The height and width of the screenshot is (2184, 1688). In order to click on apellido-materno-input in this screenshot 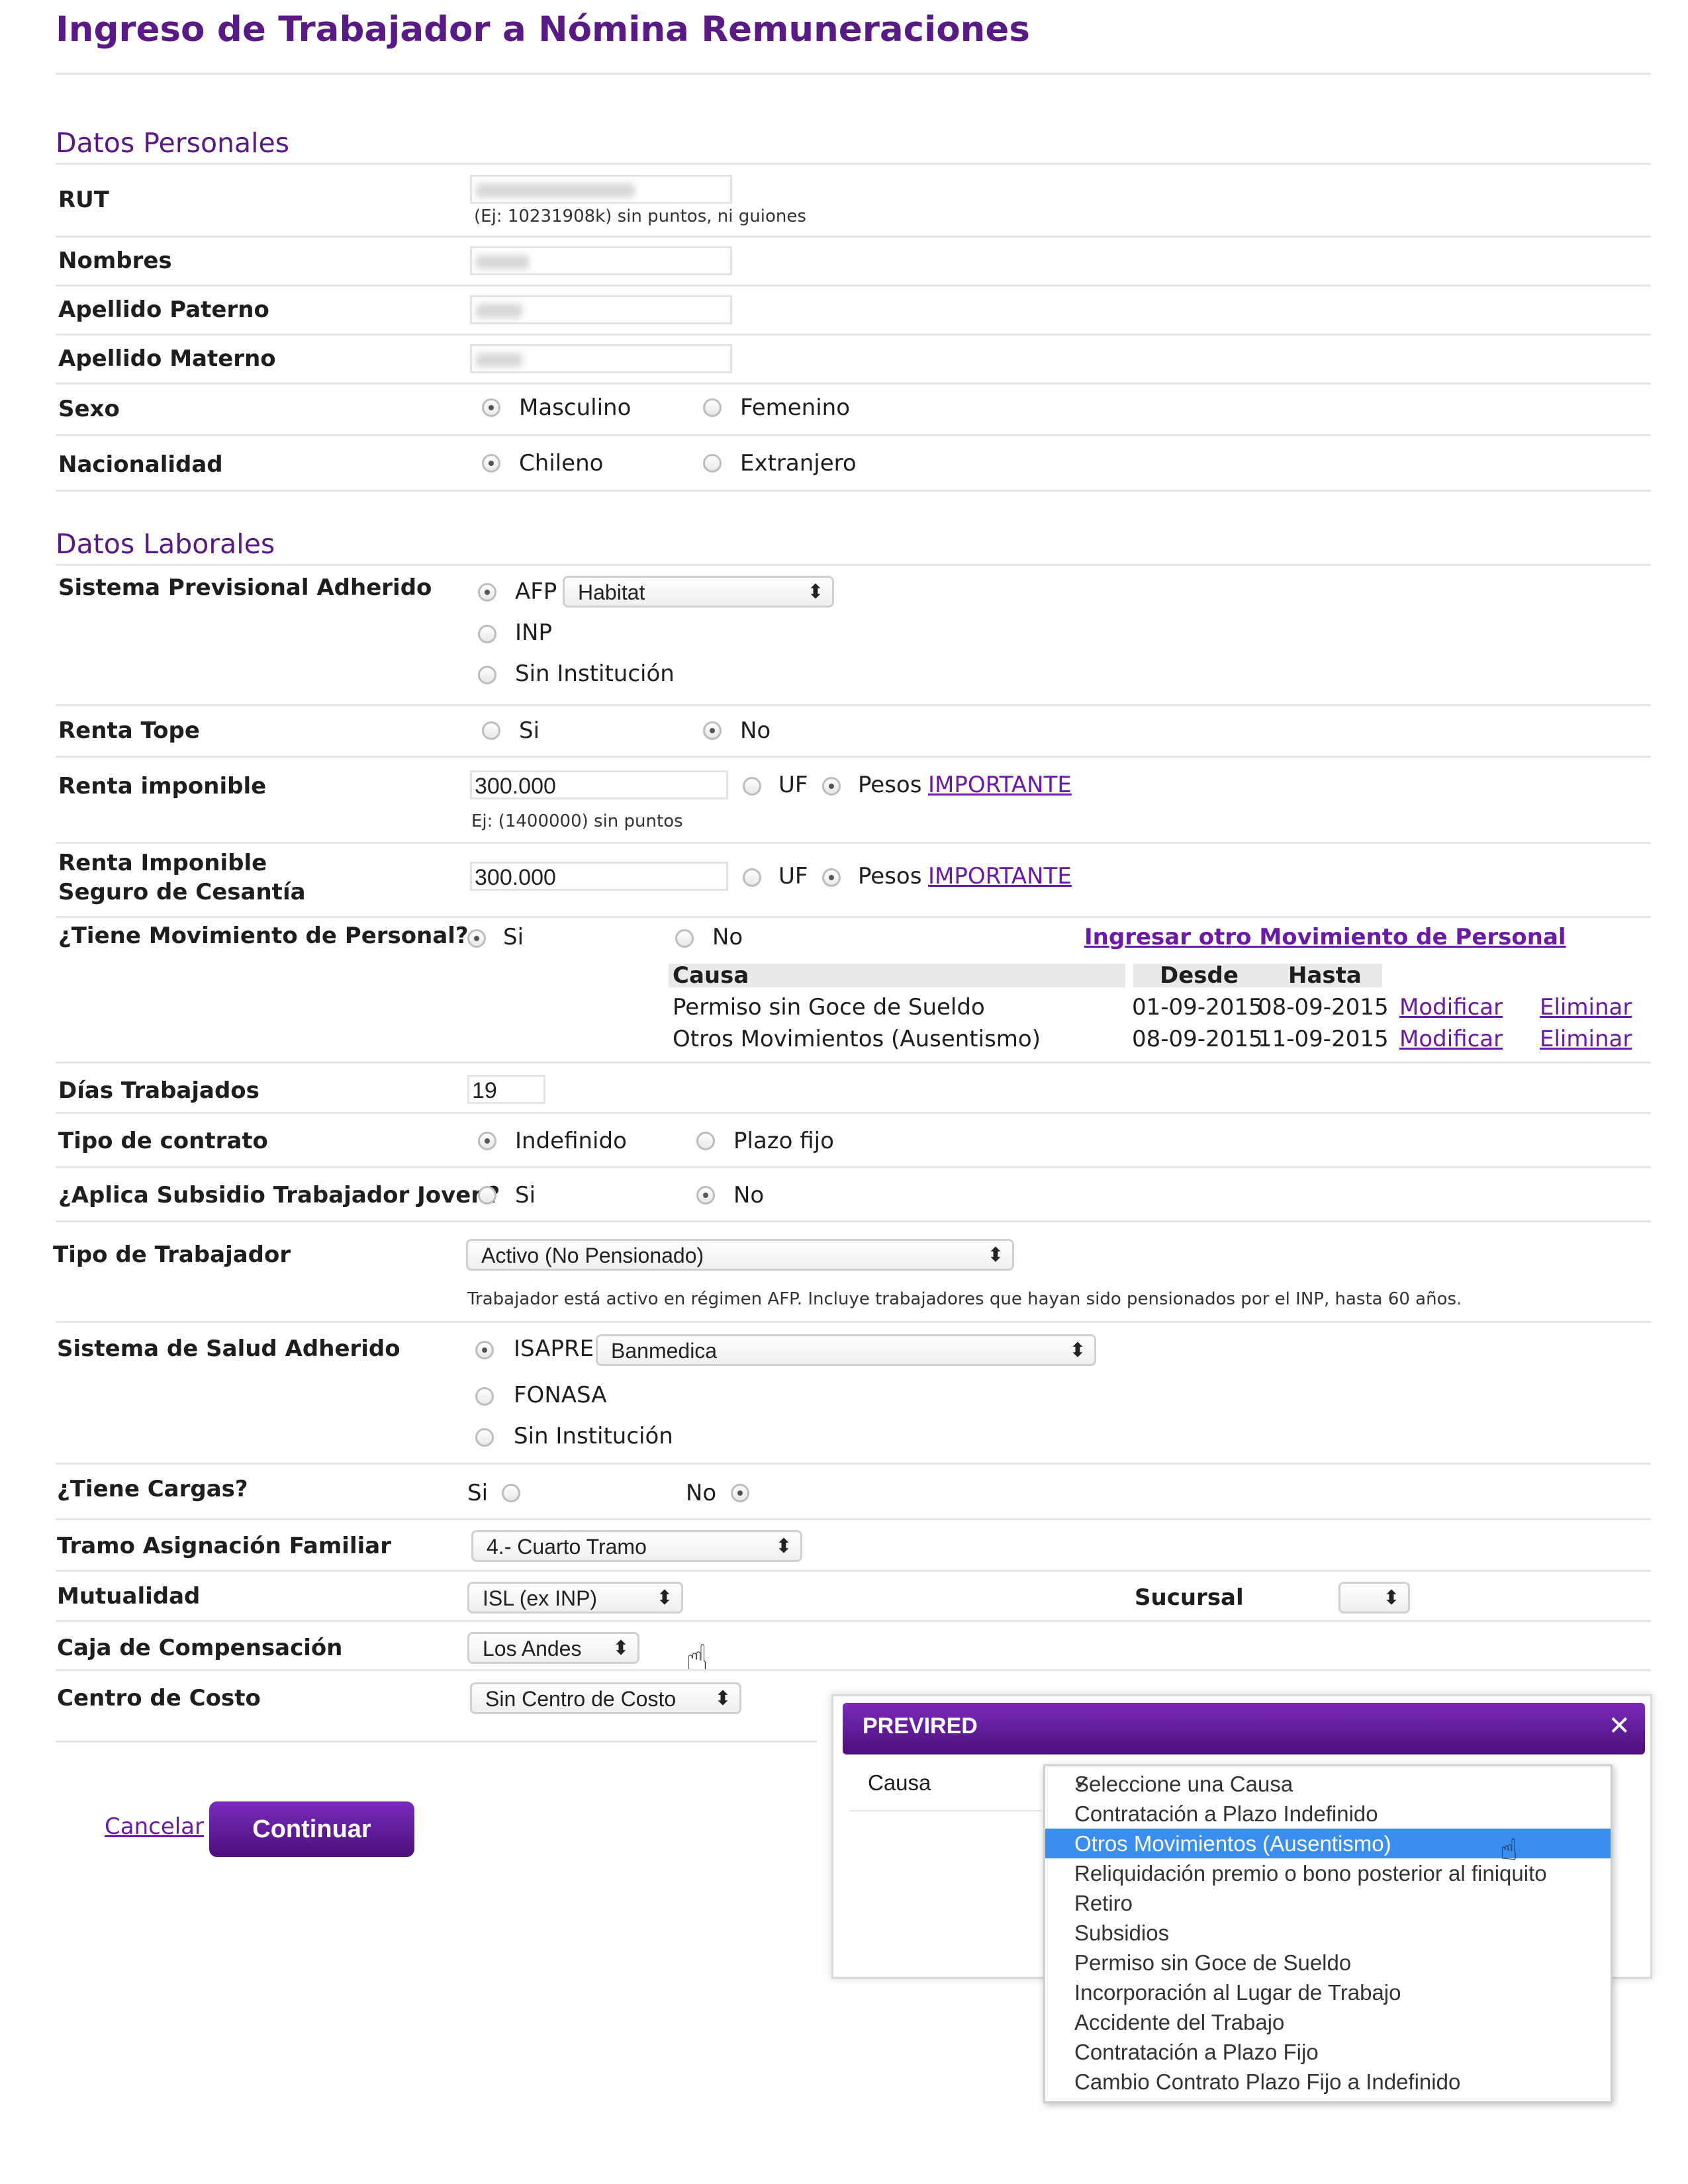, I will do `click(601, 358)`.